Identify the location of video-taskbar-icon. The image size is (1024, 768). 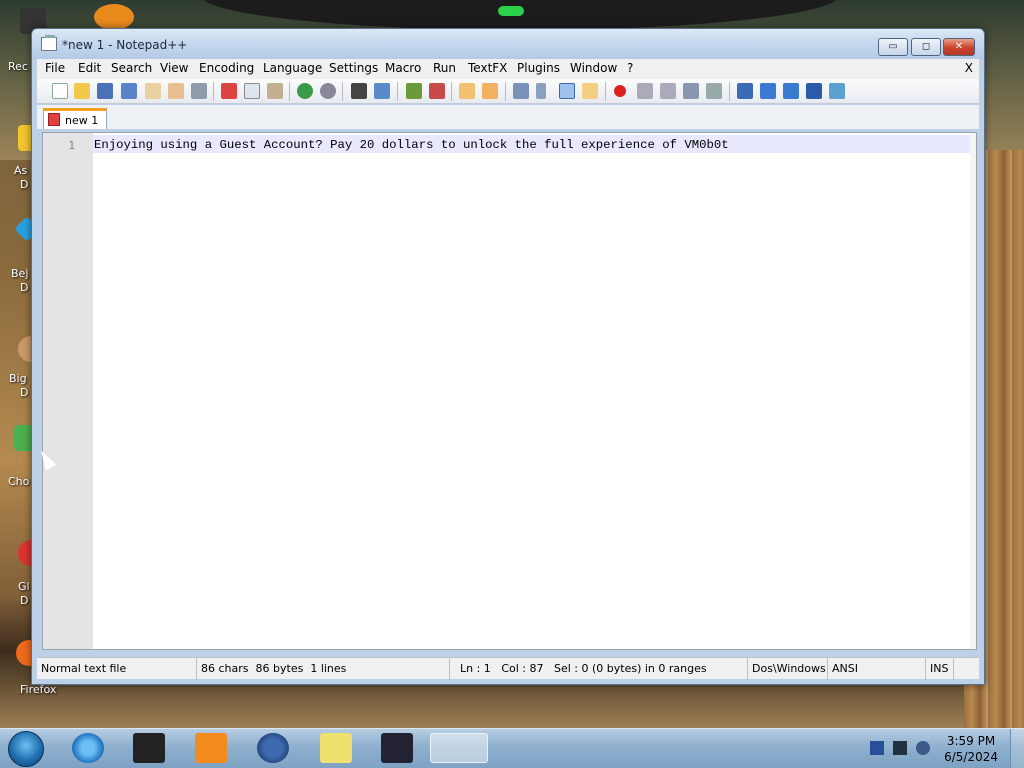
(397, 748).